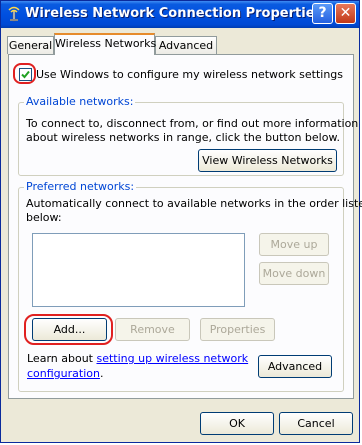  Describe the element at coordinates (294, 273) in the screenshot. I see `move-down-button: Move down` at that location.